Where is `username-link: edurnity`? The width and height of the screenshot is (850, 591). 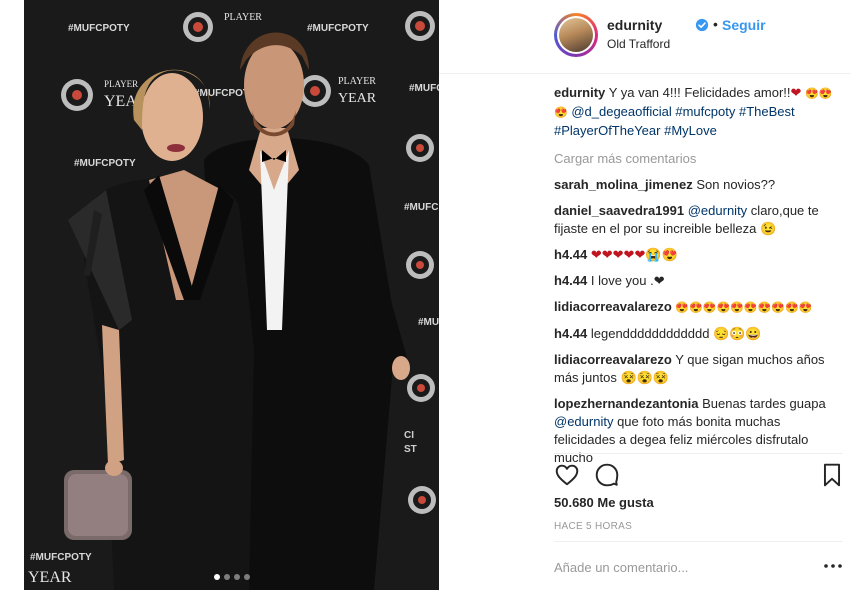
username-link: edurnity is located at coordinates (634, 25).